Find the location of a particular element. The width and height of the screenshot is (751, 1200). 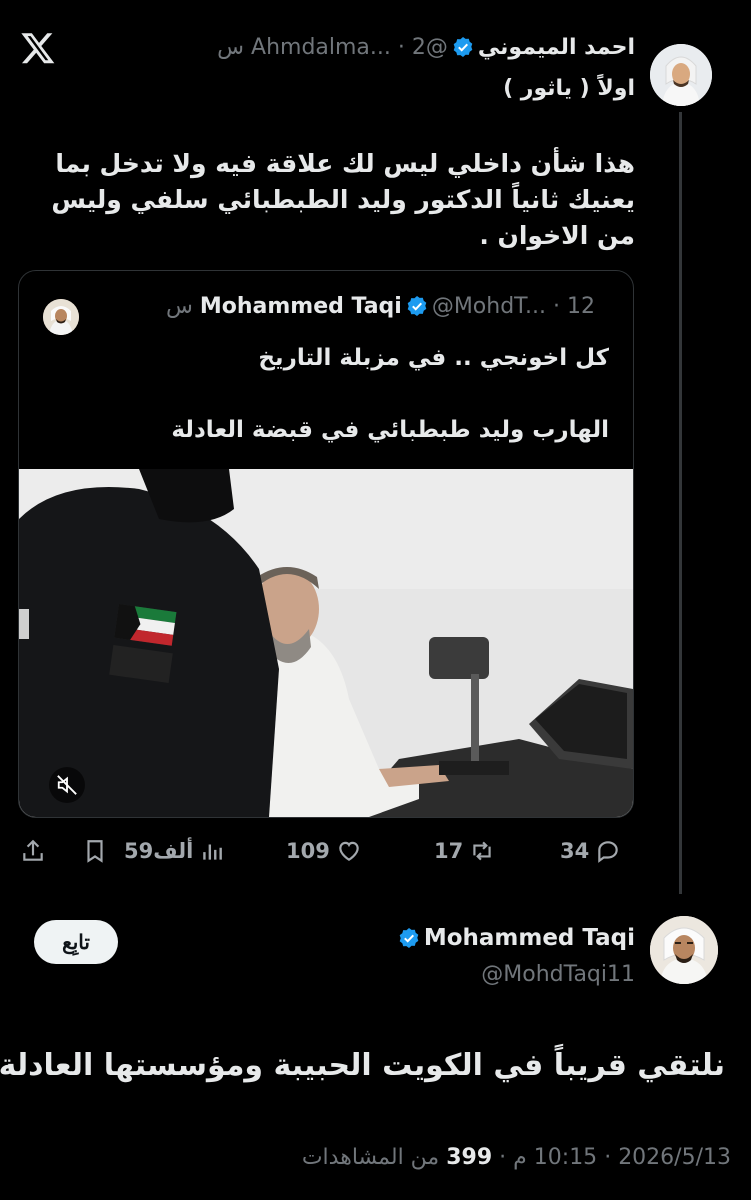

mute-button is located at coordinates (67, 785).